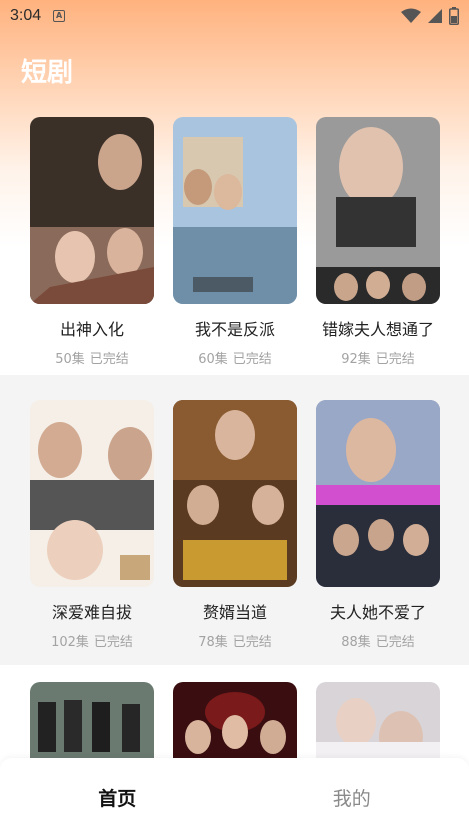 This screenshot has width=469, height=833. Describe the element at coordinates (59, 16) in the screenshot. I see `notification-a-icon: A` at that location.